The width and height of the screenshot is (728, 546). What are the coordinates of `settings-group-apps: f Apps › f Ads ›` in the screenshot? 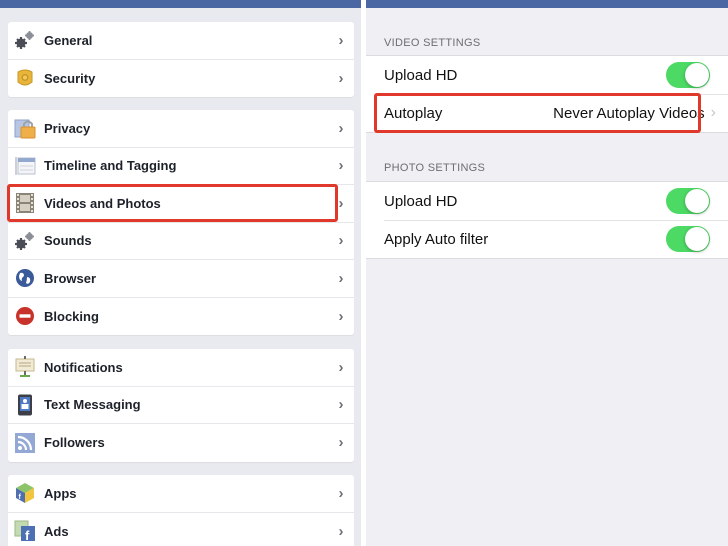 It's located at (181, 510).